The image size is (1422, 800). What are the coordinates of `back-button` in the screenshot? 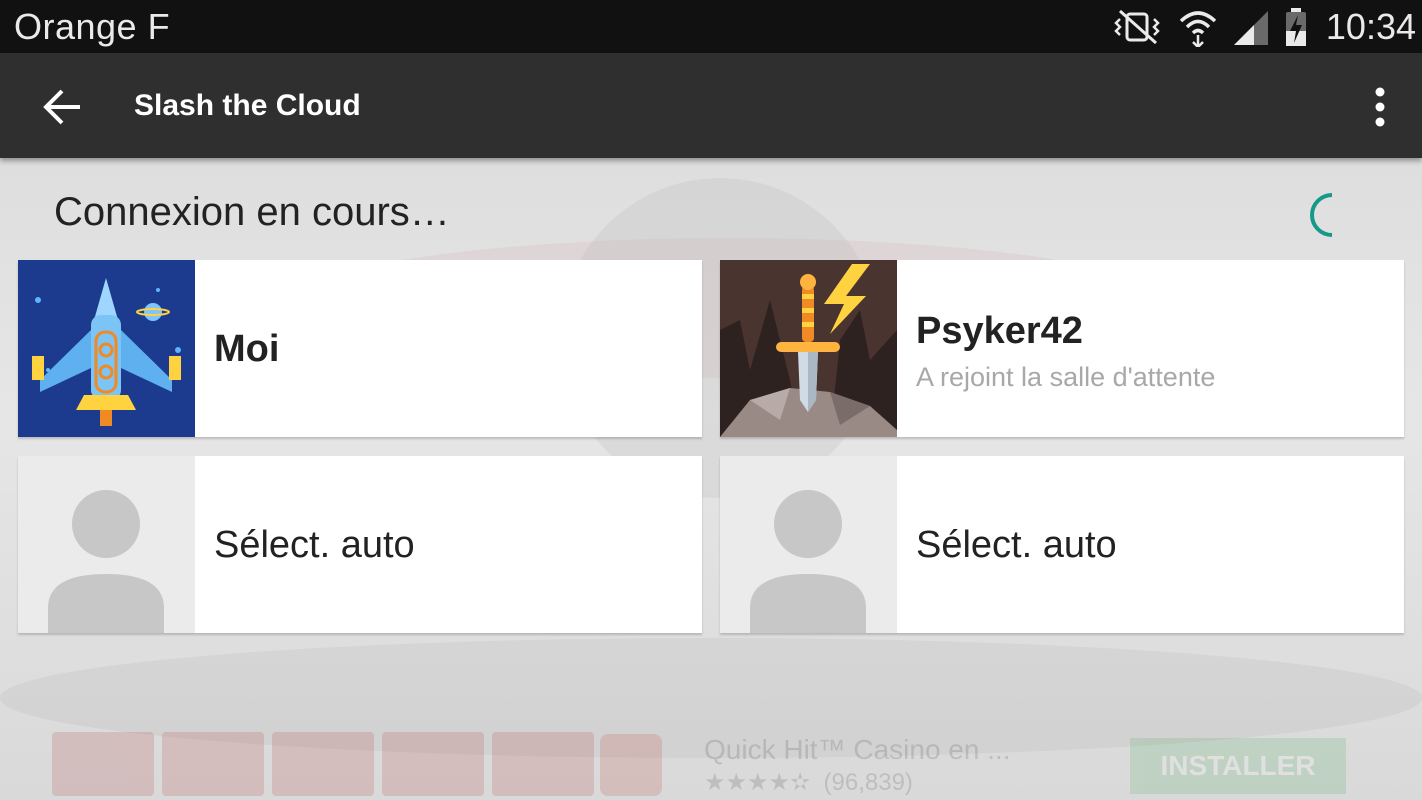 It's located at (62, 107).